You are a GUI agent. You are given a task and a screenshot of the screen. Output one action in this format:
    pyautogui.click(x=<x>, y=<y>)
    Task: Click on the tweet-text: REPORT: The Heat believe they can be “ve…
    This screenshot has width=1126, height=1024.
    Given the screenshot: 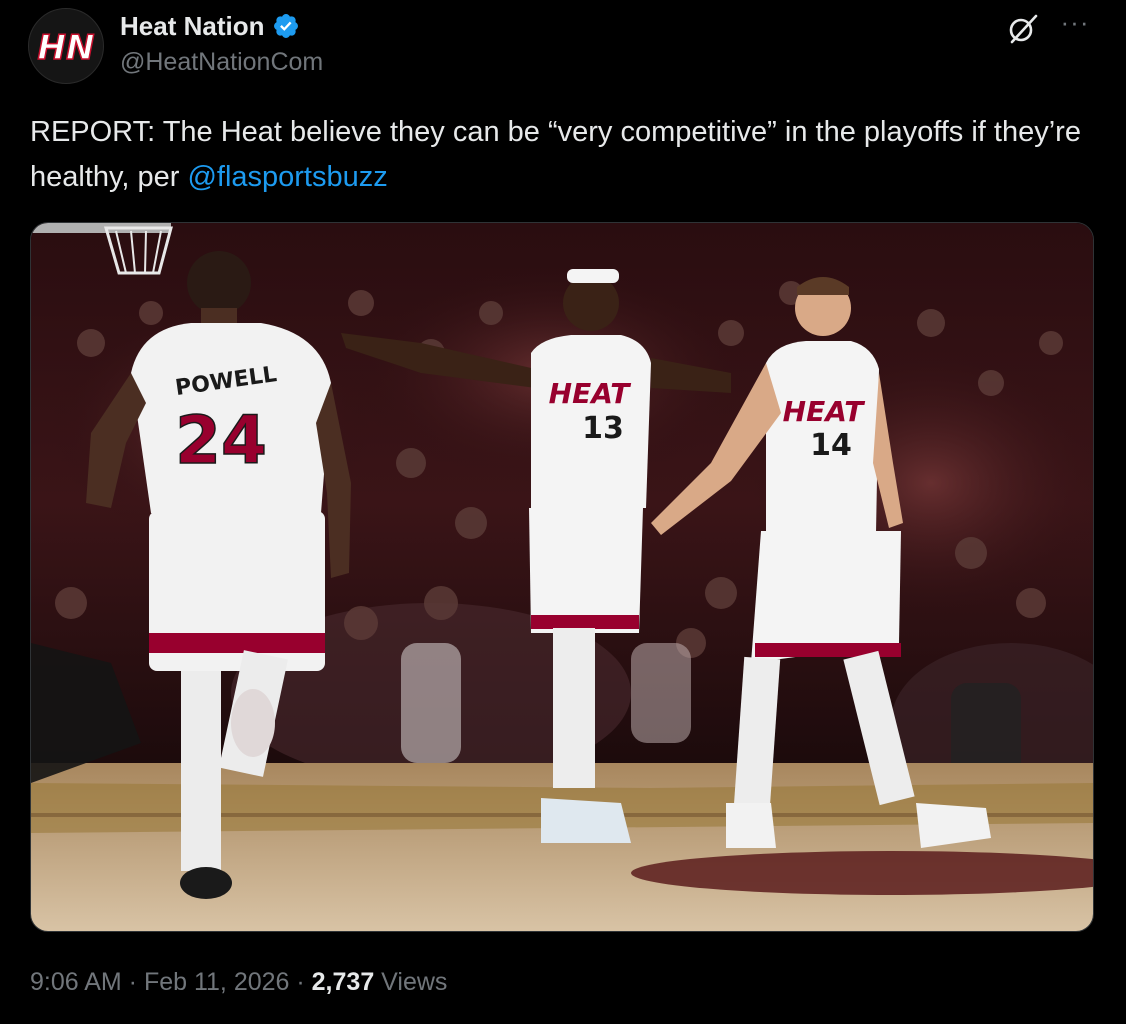 What is the action you would take?
    pyautogui.click(x=565, y=155)
    